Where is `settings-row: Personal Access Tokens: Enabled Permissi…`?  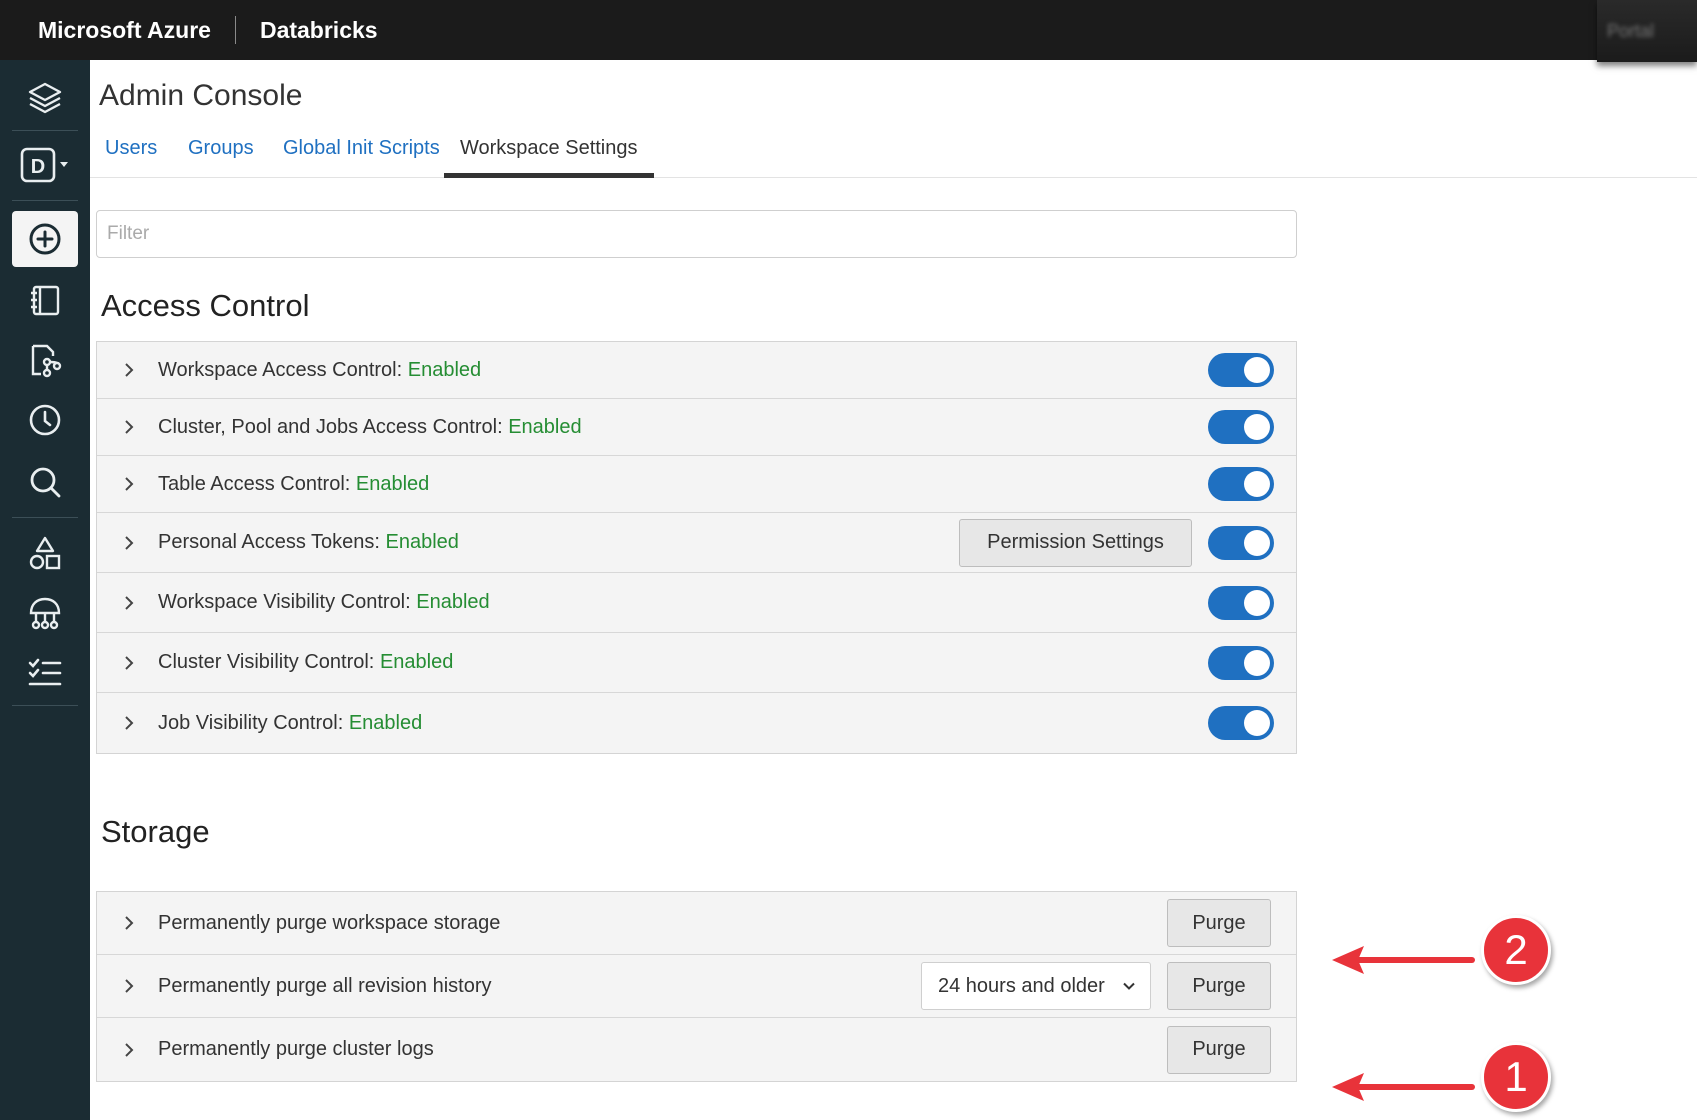 settings-row: Personal Access Tokens: Enabled Permissi… is located at coordinates (696, 543).